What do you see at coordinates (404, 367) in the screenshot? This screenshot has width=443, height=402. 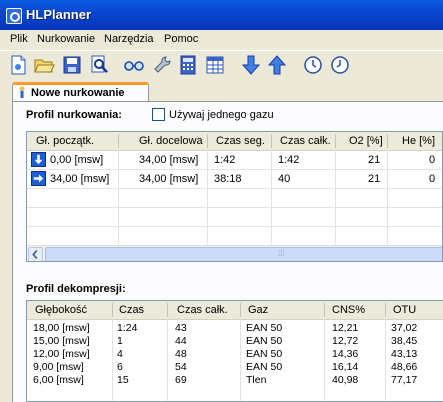 I see `otu-cell: 48,66` at bounding box center [404, 367].